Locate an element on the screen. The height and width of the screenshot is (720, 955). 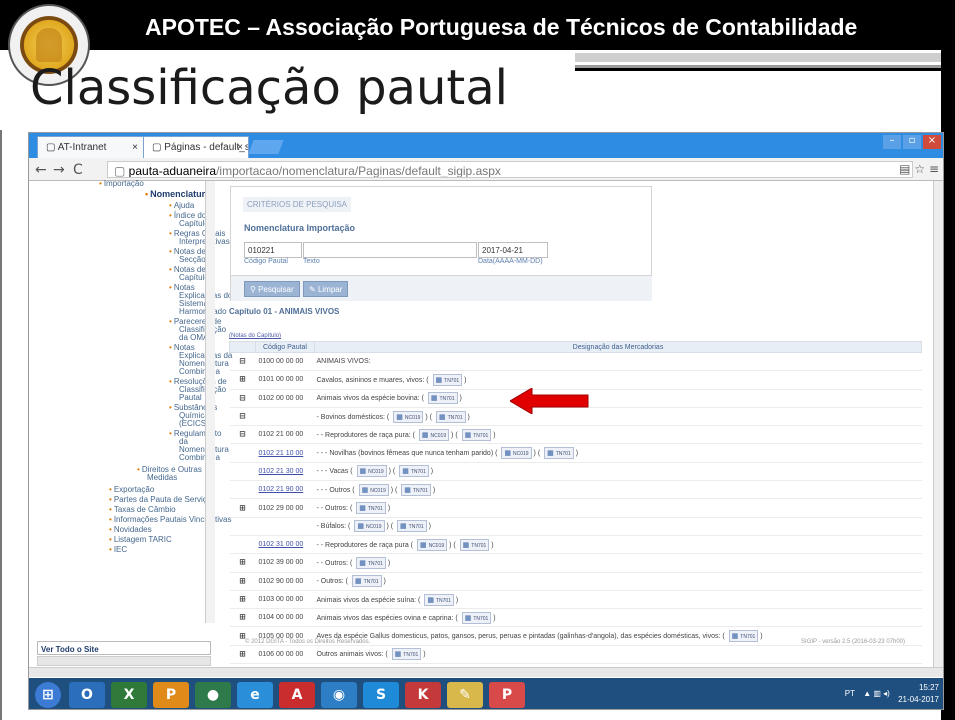
main-scrollbar is located at coordinates (938, 424).